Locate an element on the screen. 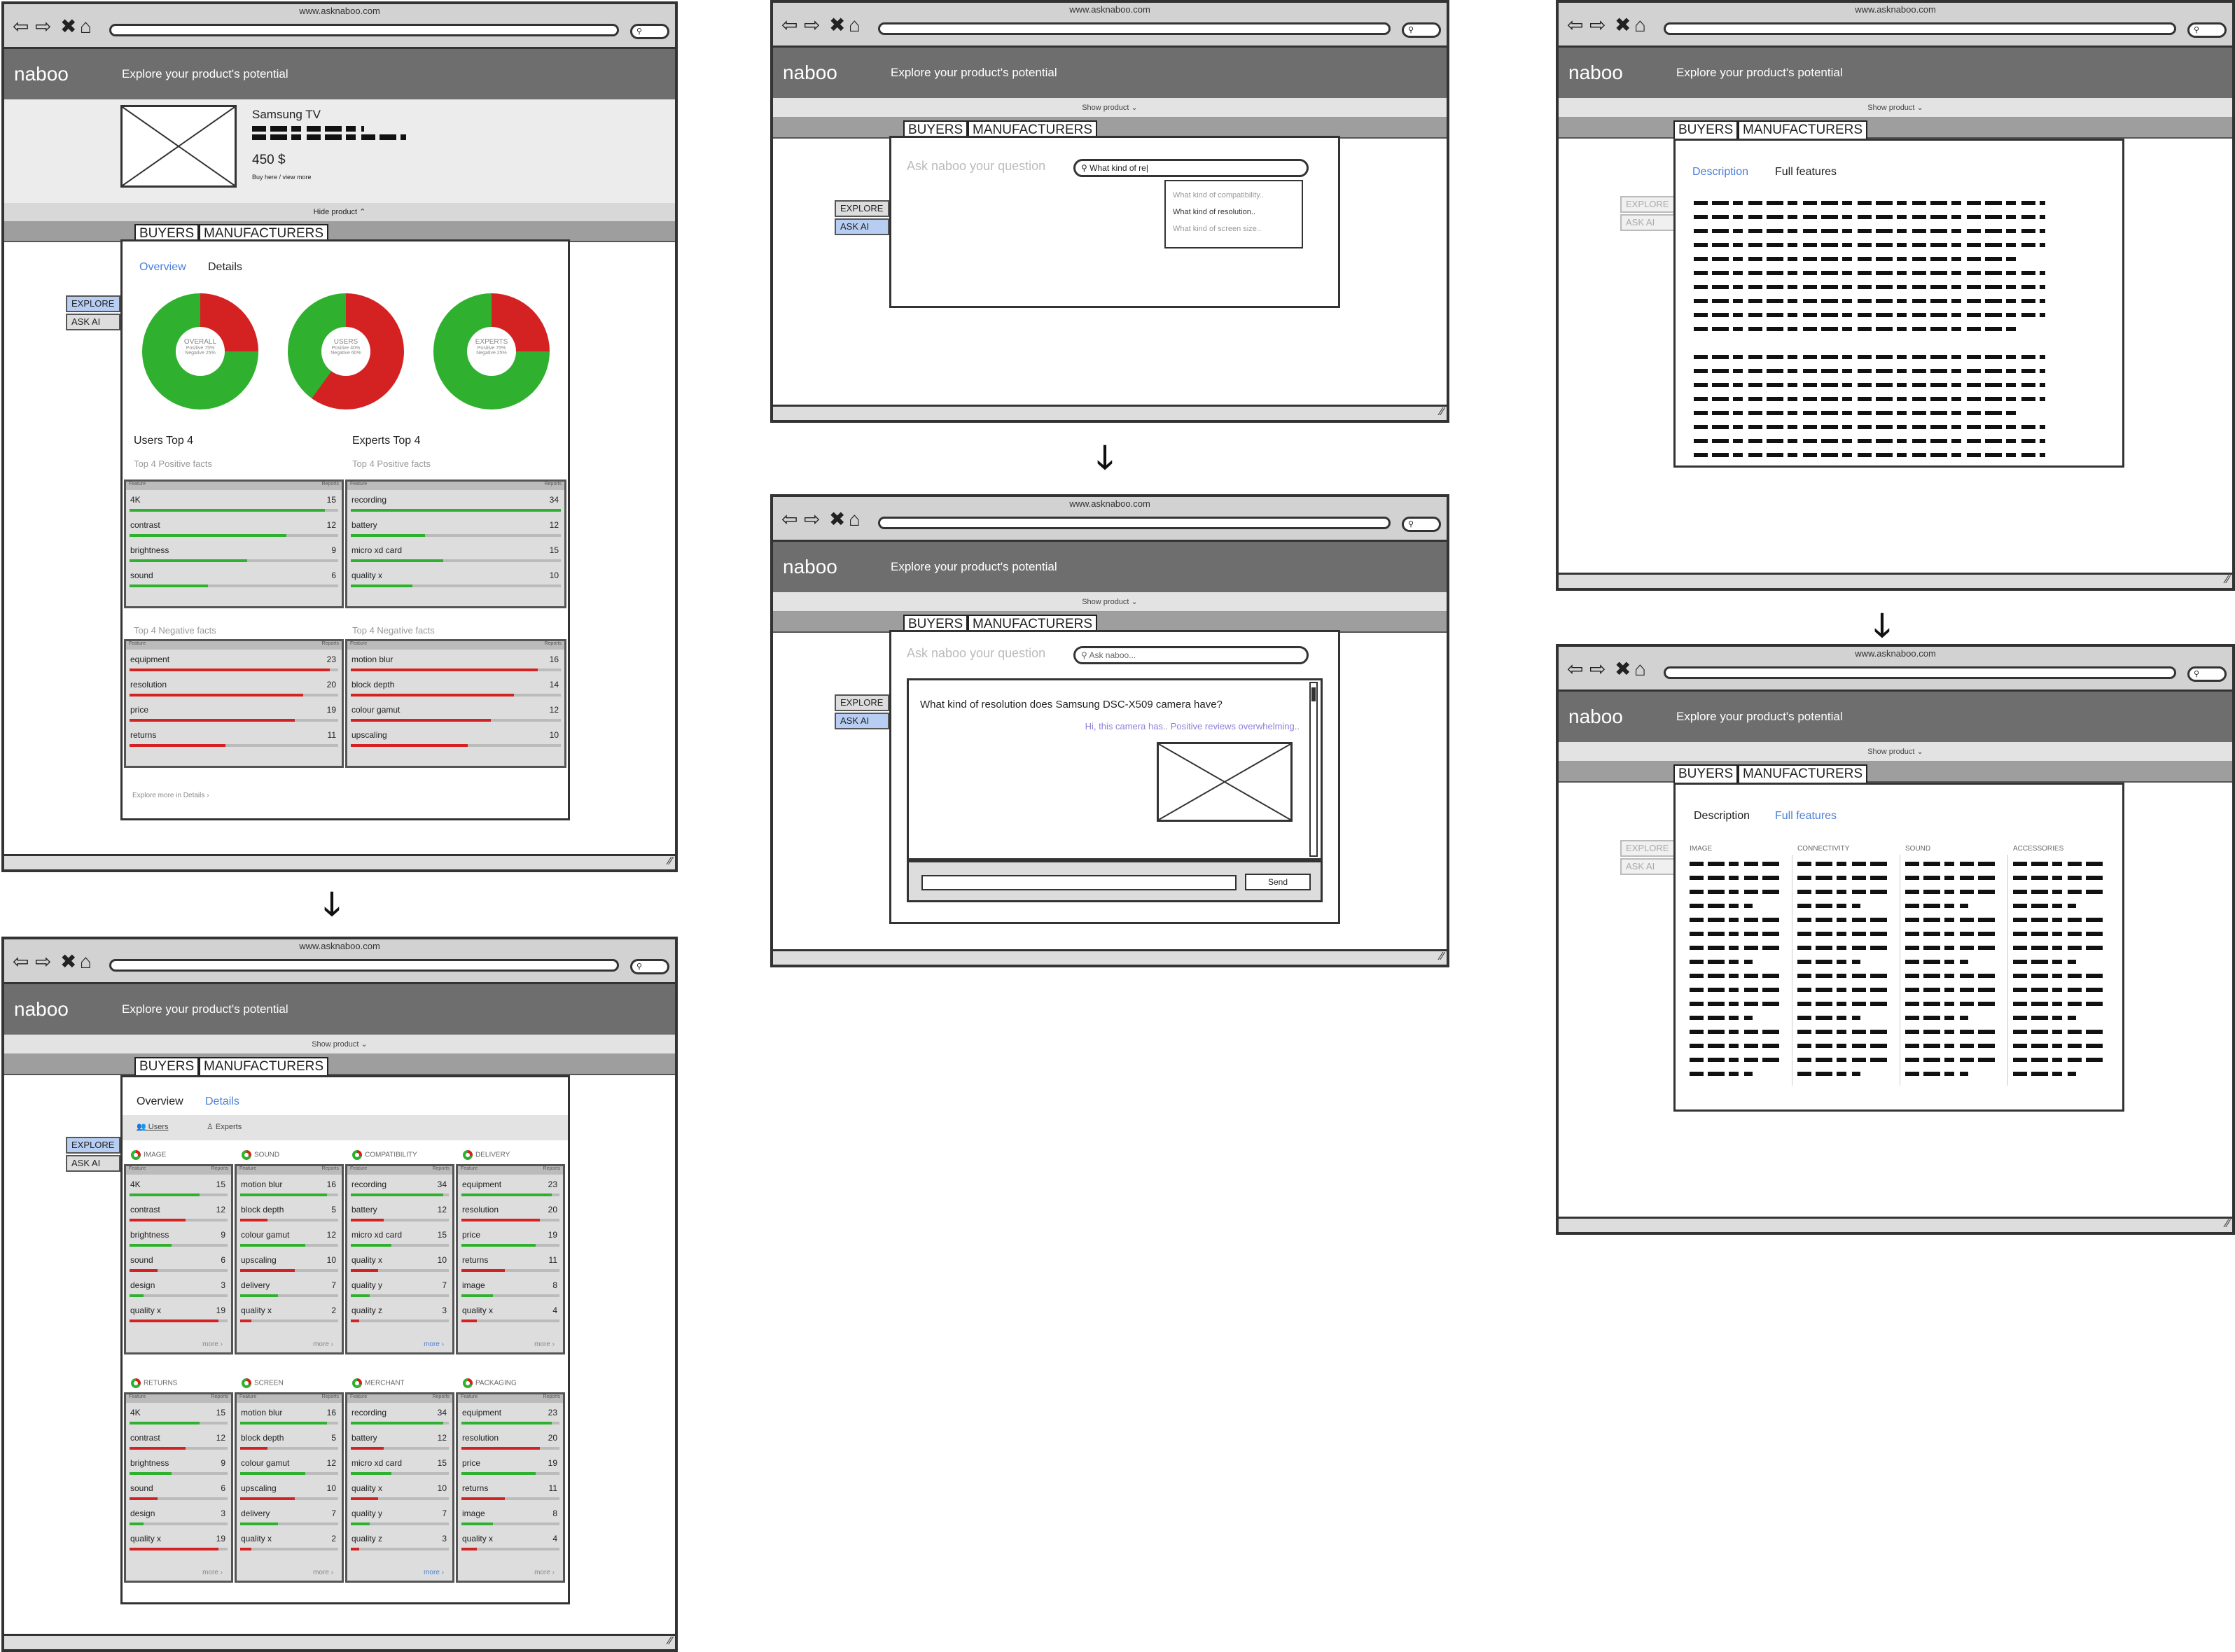 The image size is (2235, 1652). users-filter: 👥 Users is located at coordinates (153, 1126).